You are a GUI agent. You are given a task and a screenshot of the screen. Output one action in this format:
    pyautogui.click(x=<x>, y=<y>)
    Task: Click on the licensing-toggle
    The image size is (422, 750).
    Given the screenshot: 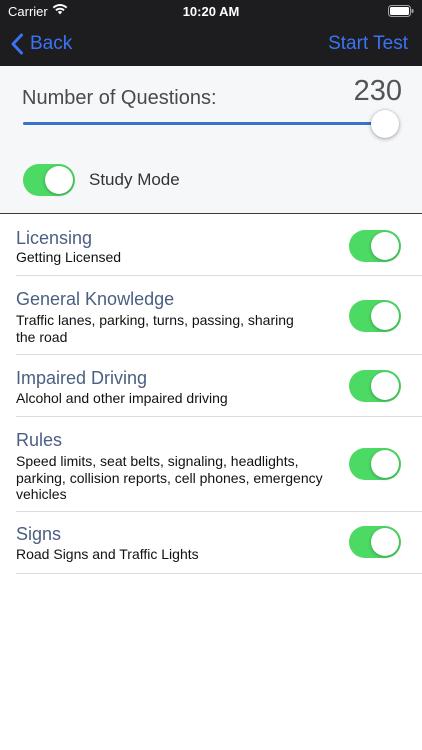 What is the action you would take?
    pyautogui.click(x=375, y=246)
    